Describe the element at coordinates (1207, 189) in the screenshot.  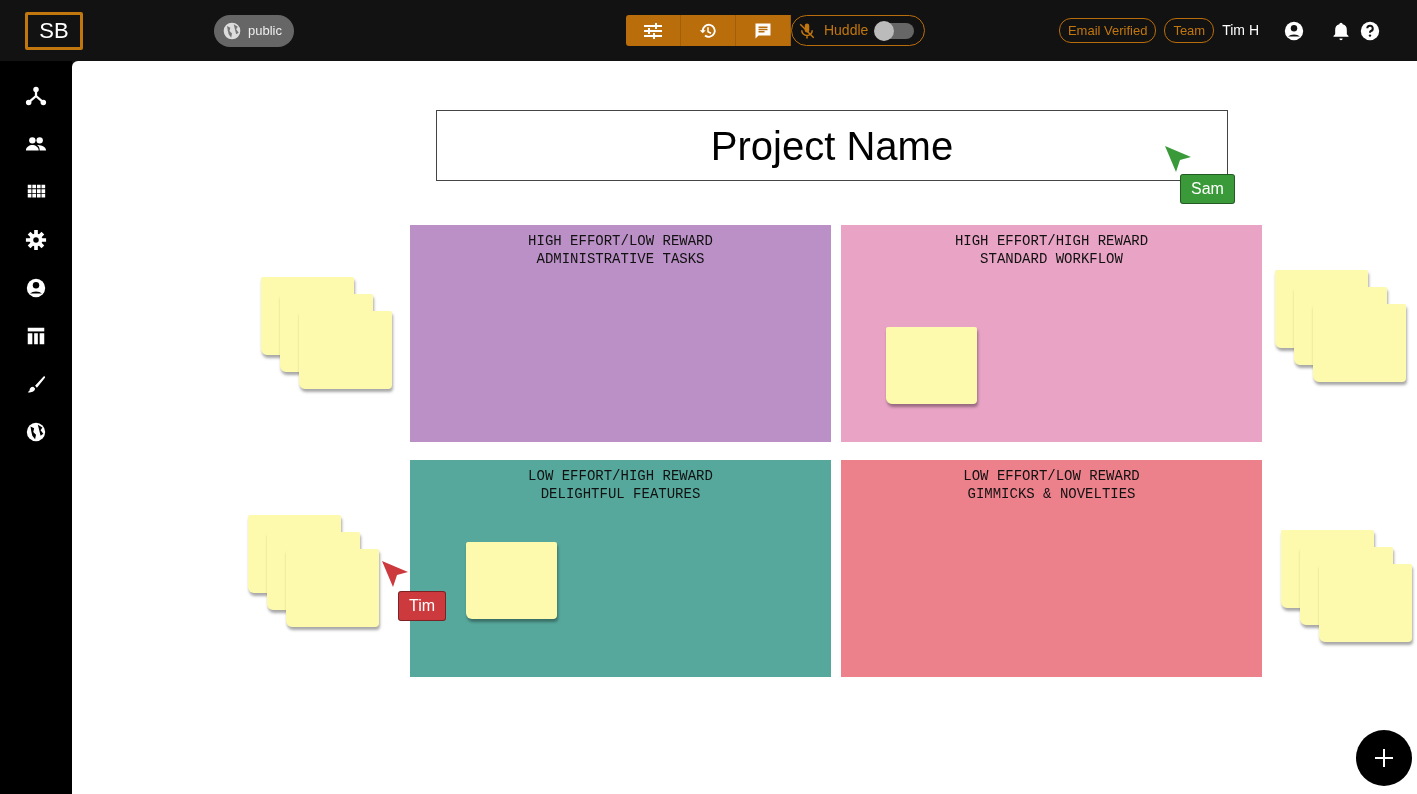
I see `cursor-name: Sam` at that location.